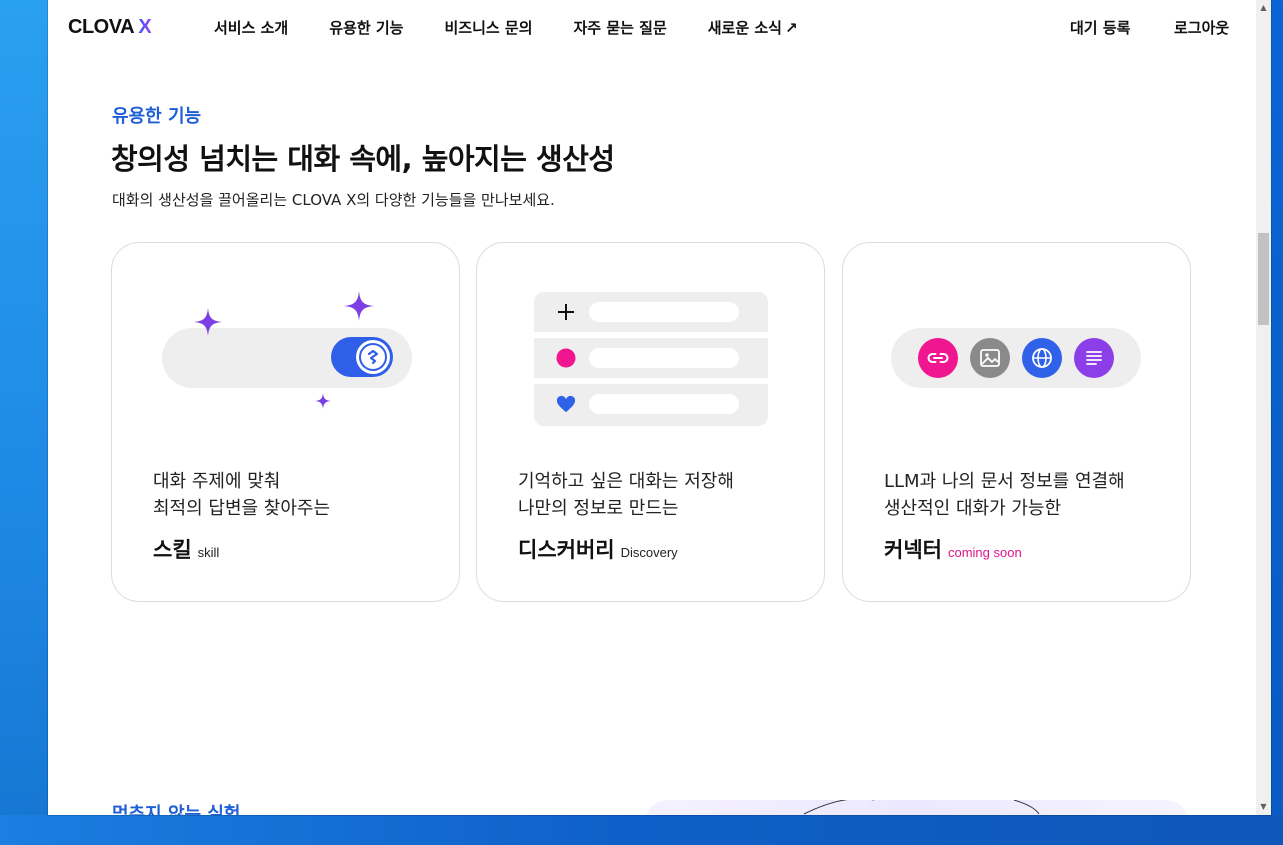 The height and width of the screenshot is (845, 1283). I want to click on next-section-eyebrow: 멈추지 않는 실험, so click(176, 809).